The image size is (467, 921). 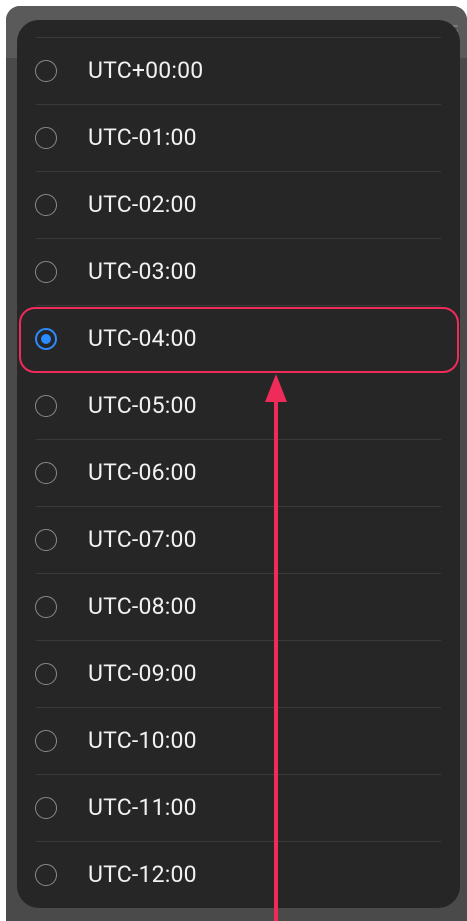 I want to click on timezone-option-label: UTC-04:00, so click(x=142, y=338).